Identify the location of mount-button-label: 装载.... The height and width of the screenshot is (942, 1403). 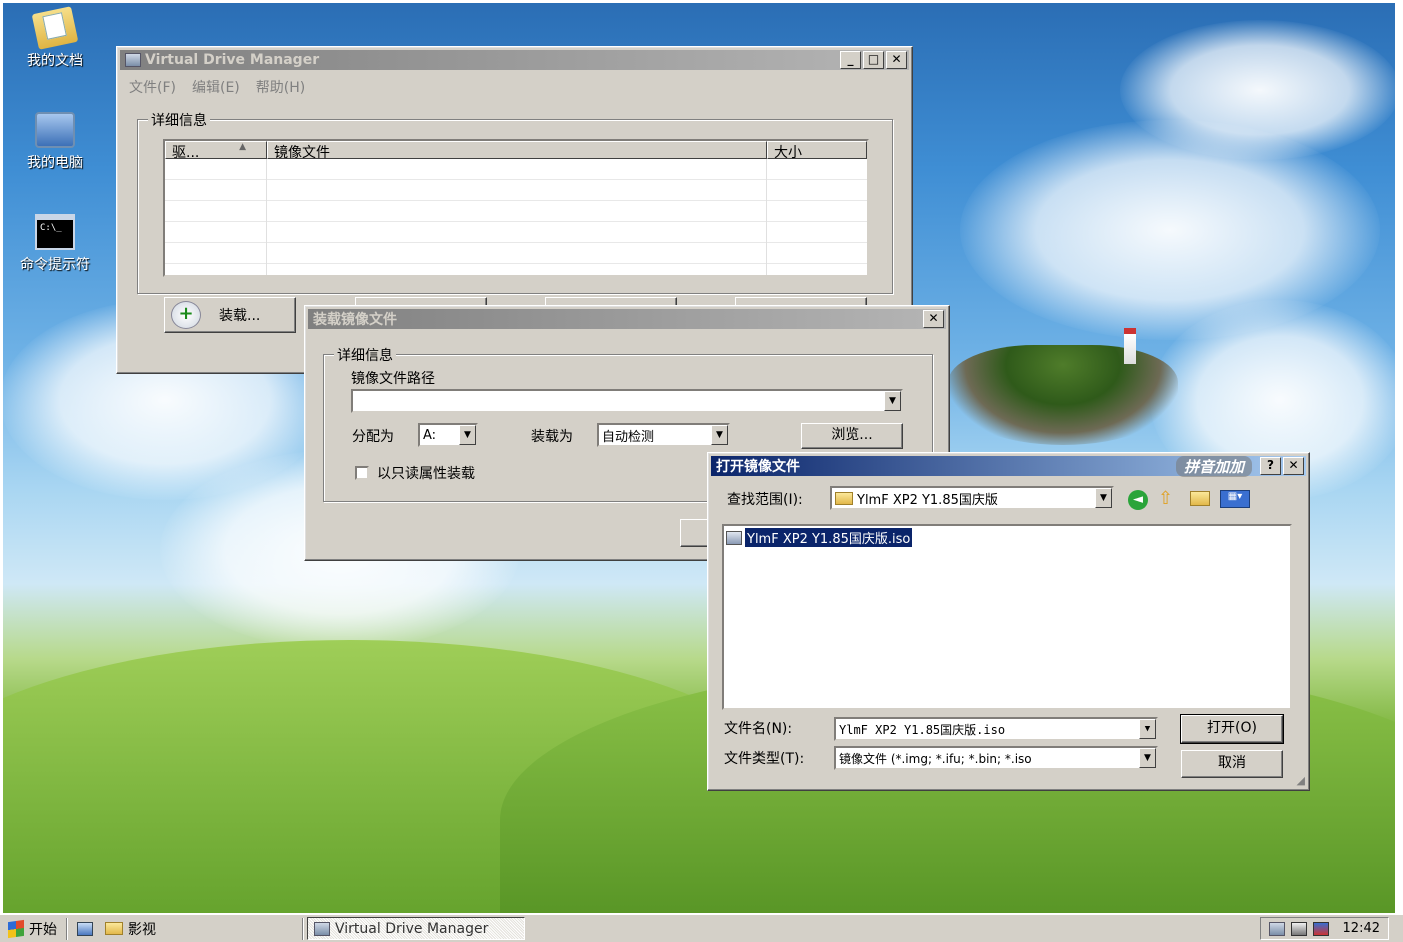
(240, 316).